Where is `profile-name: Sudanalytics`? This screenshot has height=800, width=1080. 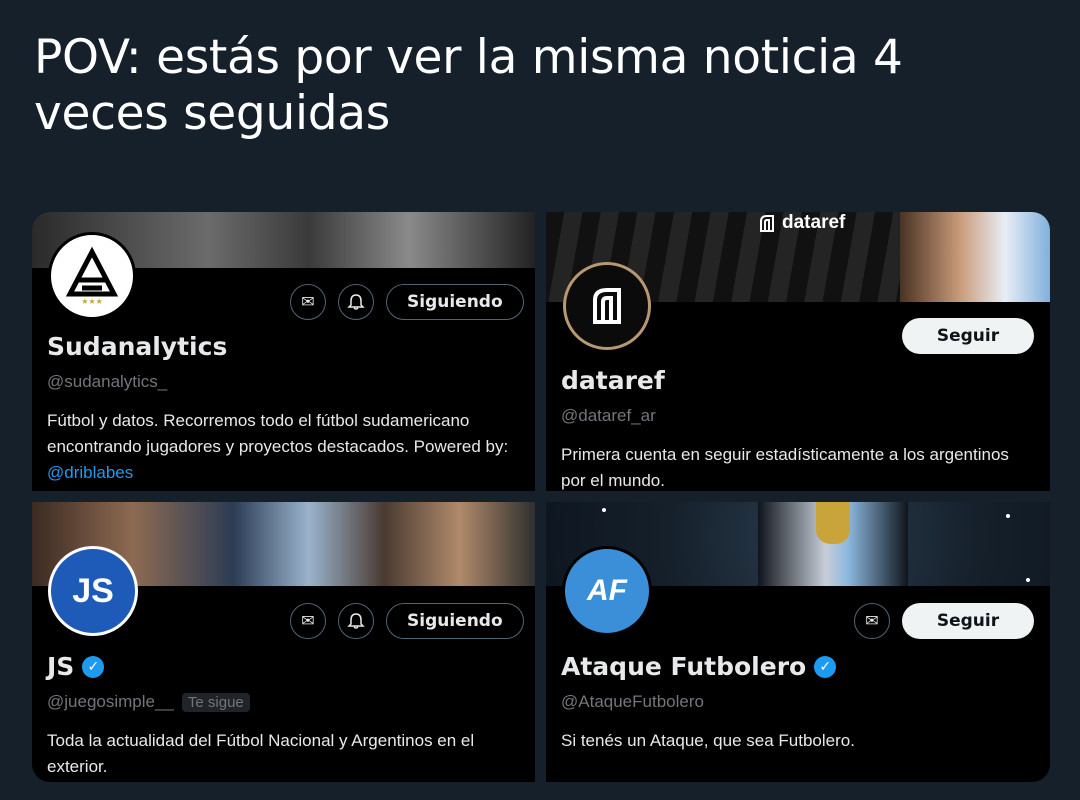
profile-name: Sudanalytics is located at coordinates (137, 346).